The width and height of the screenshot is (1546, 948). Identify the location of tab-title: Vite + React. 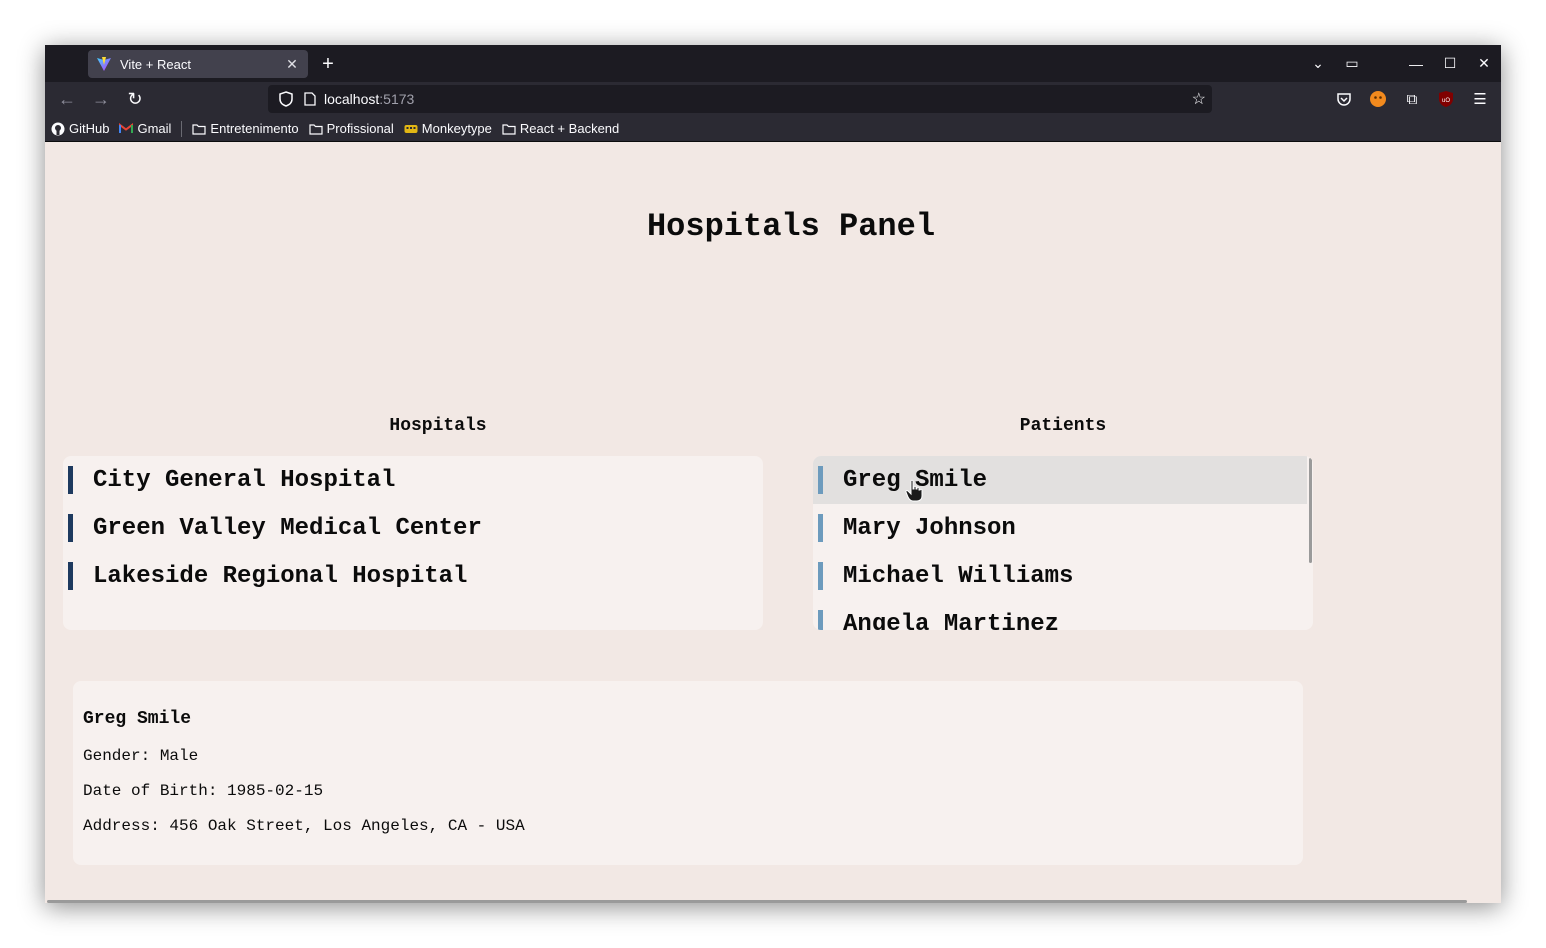
(155, 64).